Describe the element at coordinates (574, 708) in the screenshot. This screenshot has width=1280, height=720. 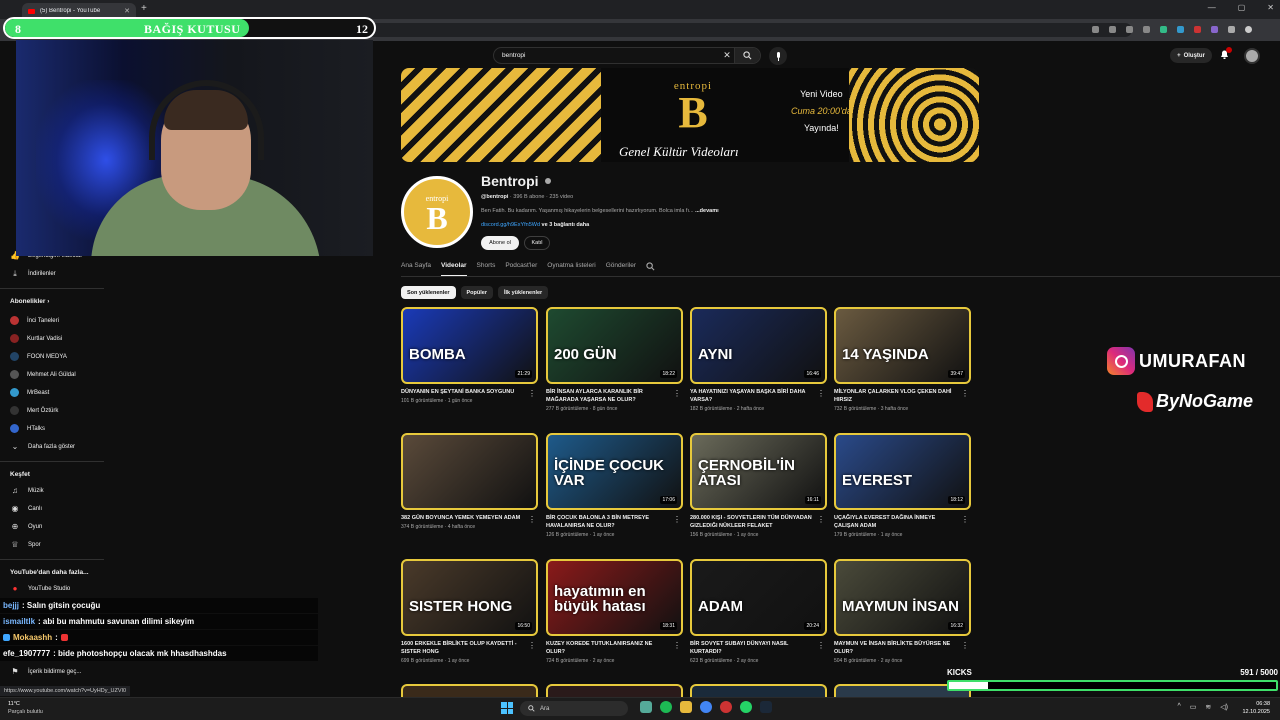
I see `taskbar-search: Ara` at that location.